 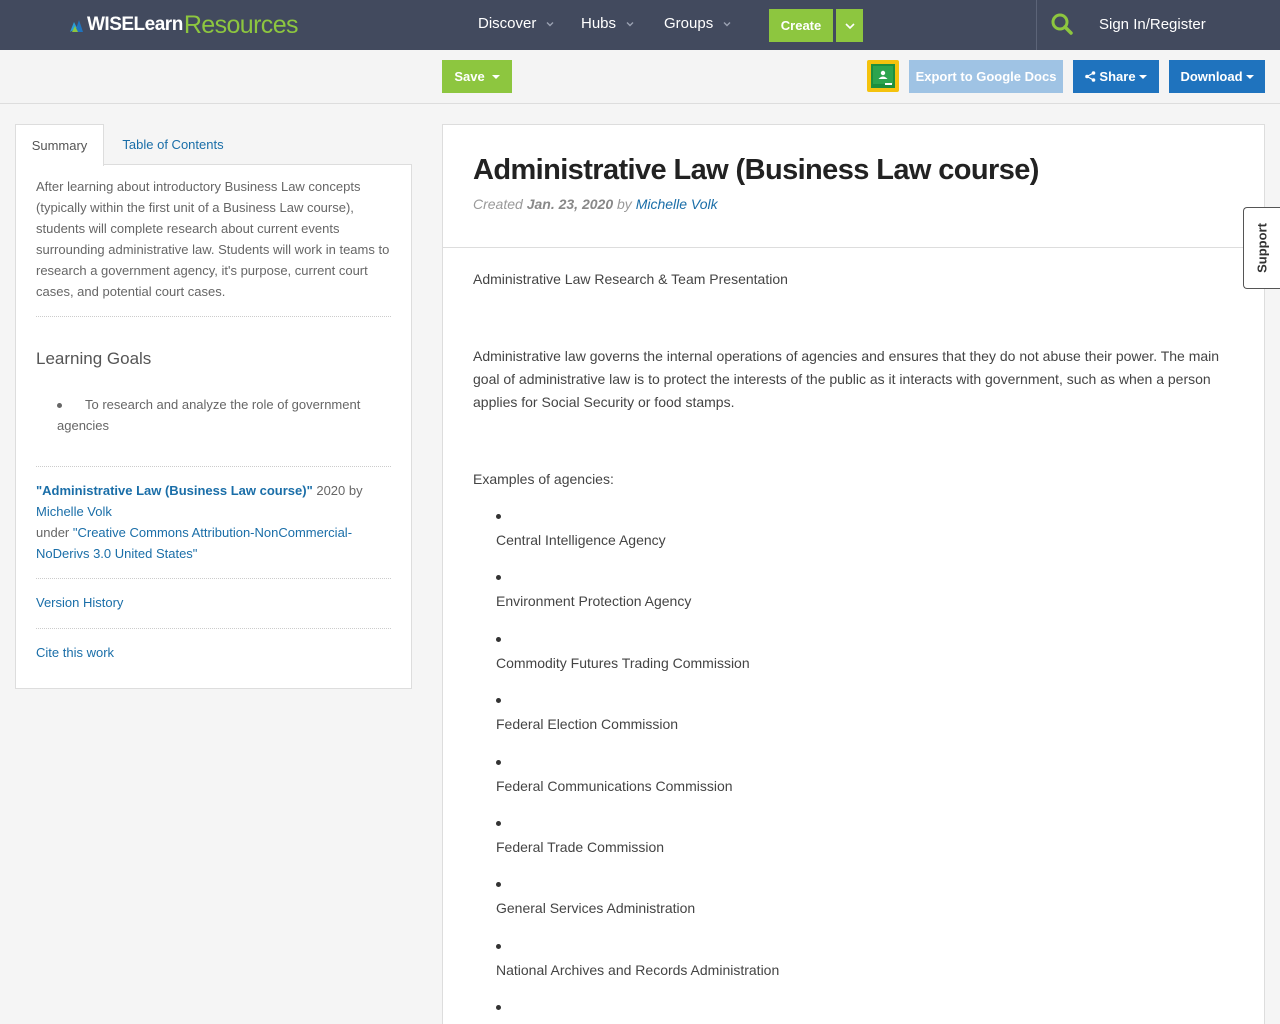 I want to click on share-icon, so click(x=1090, y=76).